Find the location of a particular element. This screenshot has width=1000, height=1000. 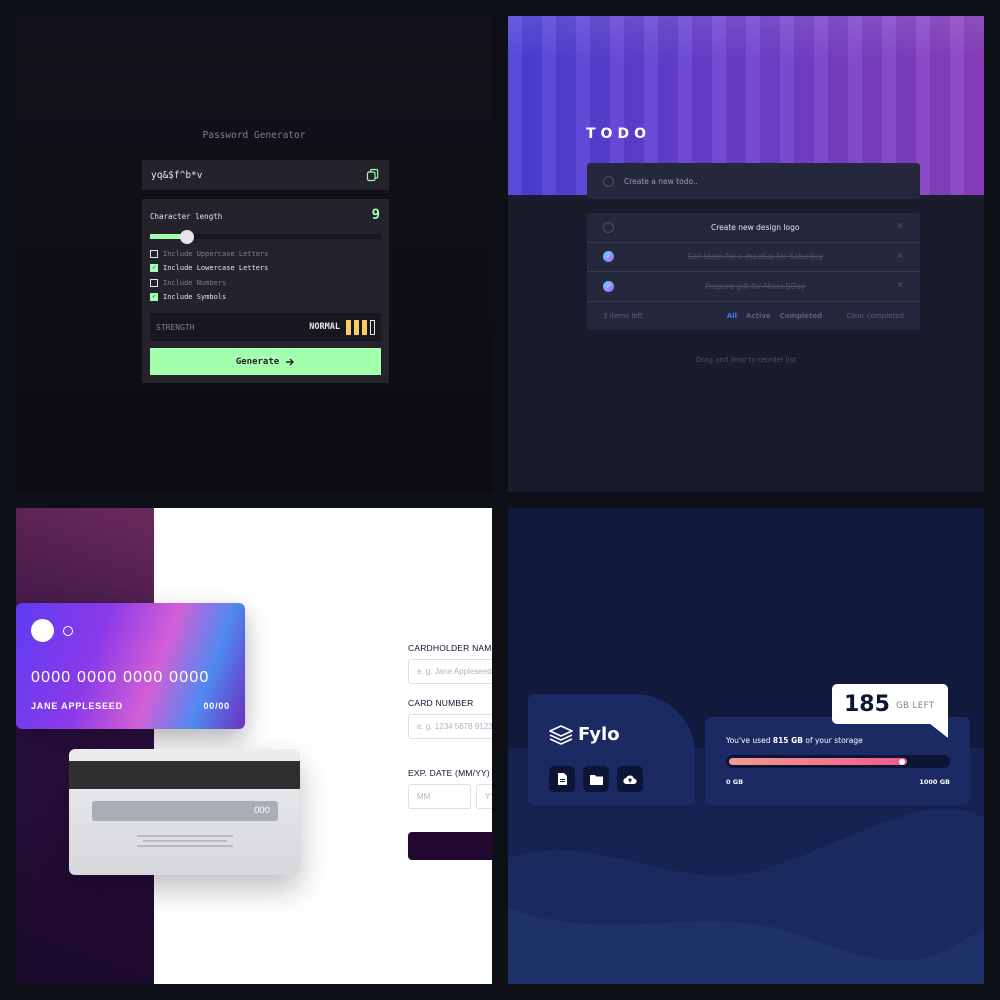

cardholder-name-input is located at coordinates (450, 671).